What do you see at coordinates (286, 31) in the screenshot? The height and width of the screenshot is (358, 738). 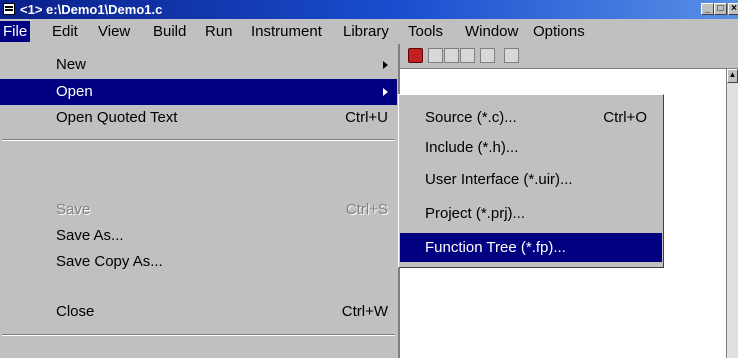 I see `menu-instrument: Instrument` at bounding box center [286, 31].